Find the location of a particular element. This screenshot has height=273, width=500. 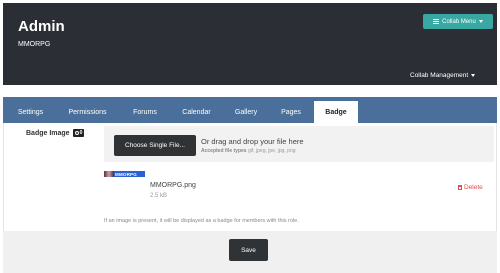

tab-settings: Settings is located at coordinates (30, 112).